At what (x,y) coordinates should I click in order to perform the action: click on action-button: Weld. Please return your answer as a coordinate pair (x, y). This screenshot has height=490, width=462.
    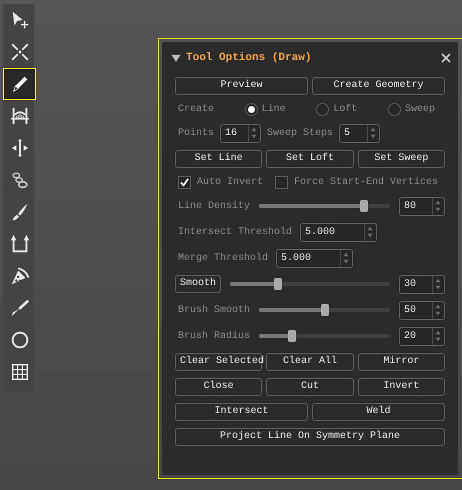
    Looking at the image, I should click on (378, 411).